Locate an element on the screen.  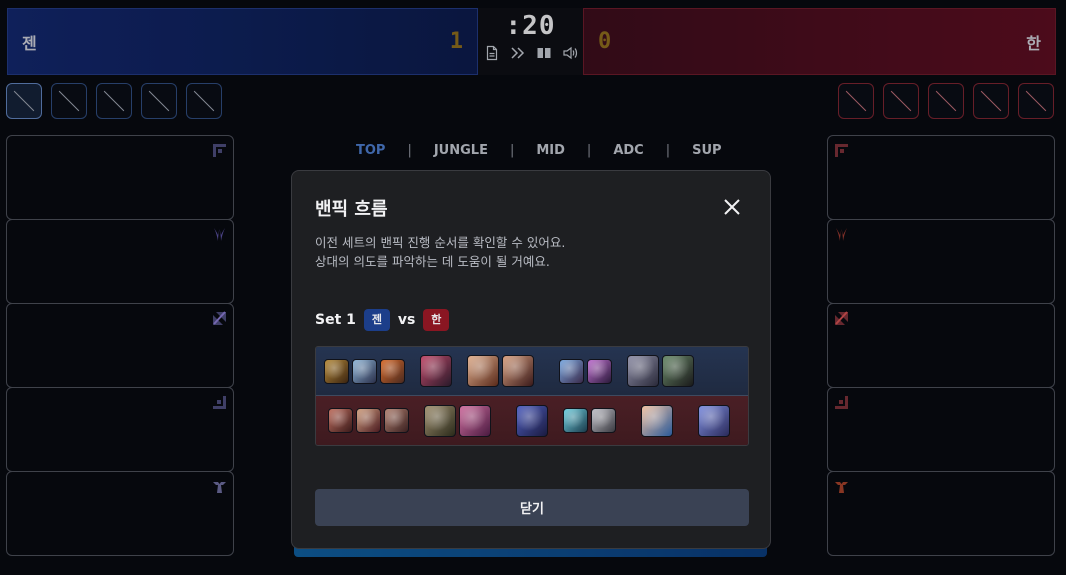
modal-desc-line: 이전 세트의 밴픽 진행 순서를 확인할 수 있어요. is located at coordinates (440, 242).